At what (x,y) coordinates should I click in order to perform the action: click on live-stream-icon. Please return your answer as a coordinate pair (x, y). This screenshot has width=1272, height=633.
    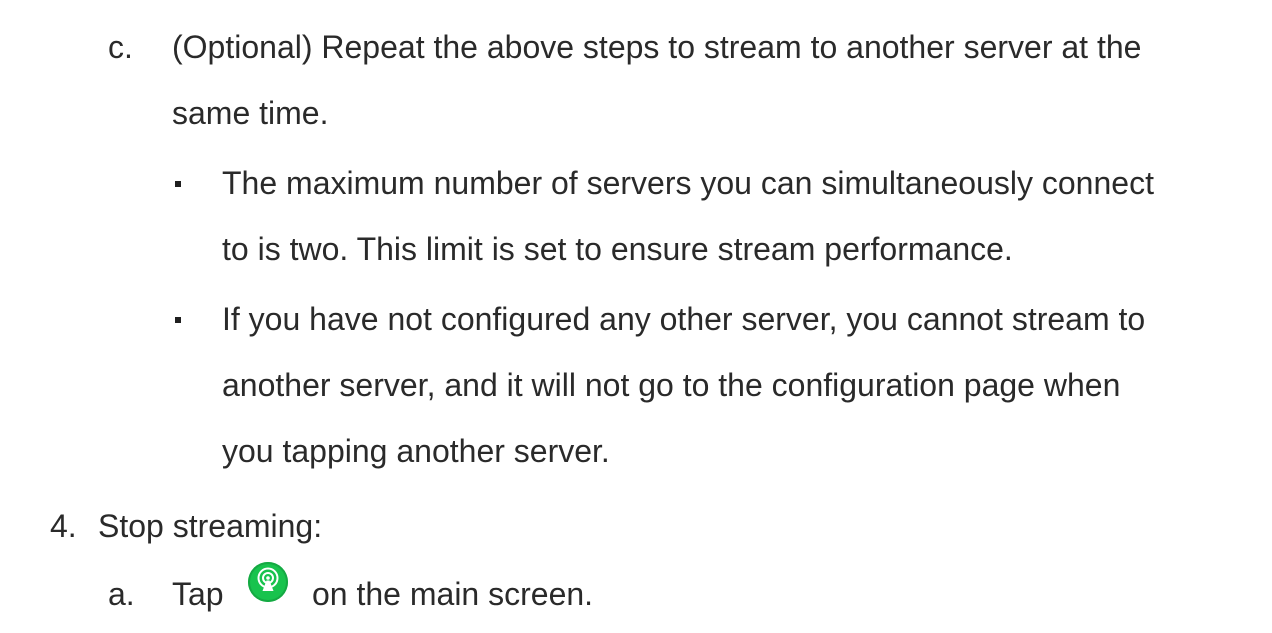
    Looking at the image, I should click on (268, 582).